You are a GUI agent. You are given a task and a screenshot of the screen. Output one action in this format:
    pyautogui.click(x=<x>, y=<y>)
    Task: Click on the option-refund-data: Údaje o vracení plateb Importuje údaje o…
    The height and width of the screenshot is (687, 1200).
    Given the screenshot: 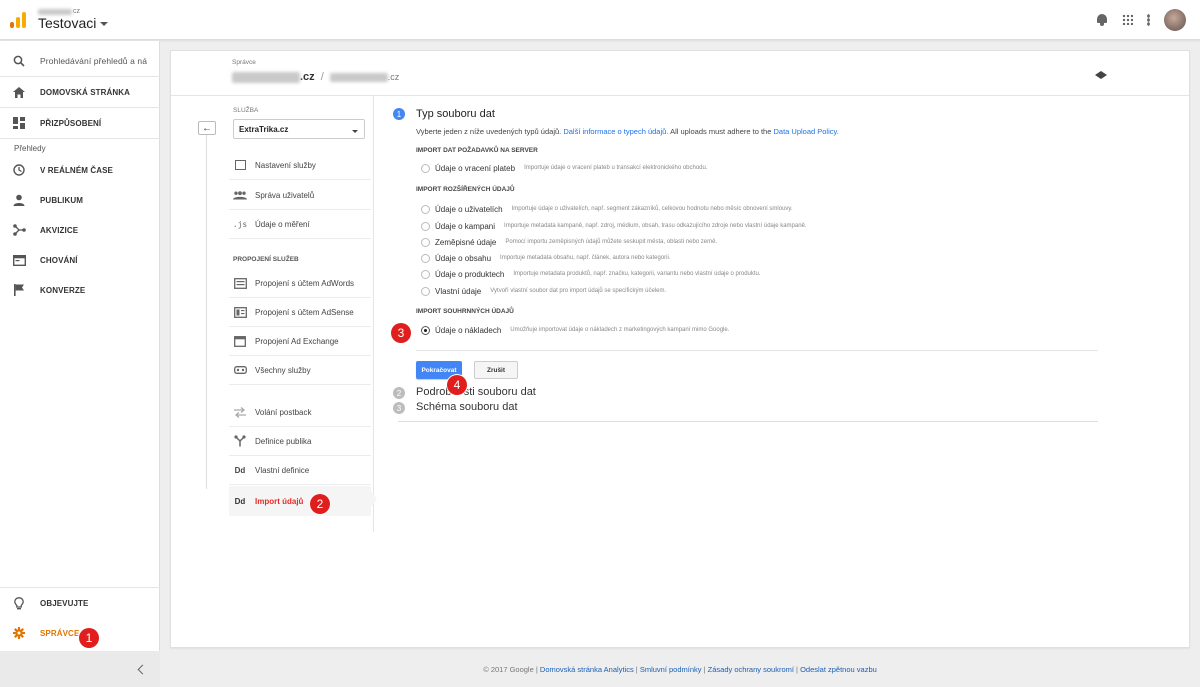 What is the action you would take?
    pyautogui.click(x=564, y=168)
    